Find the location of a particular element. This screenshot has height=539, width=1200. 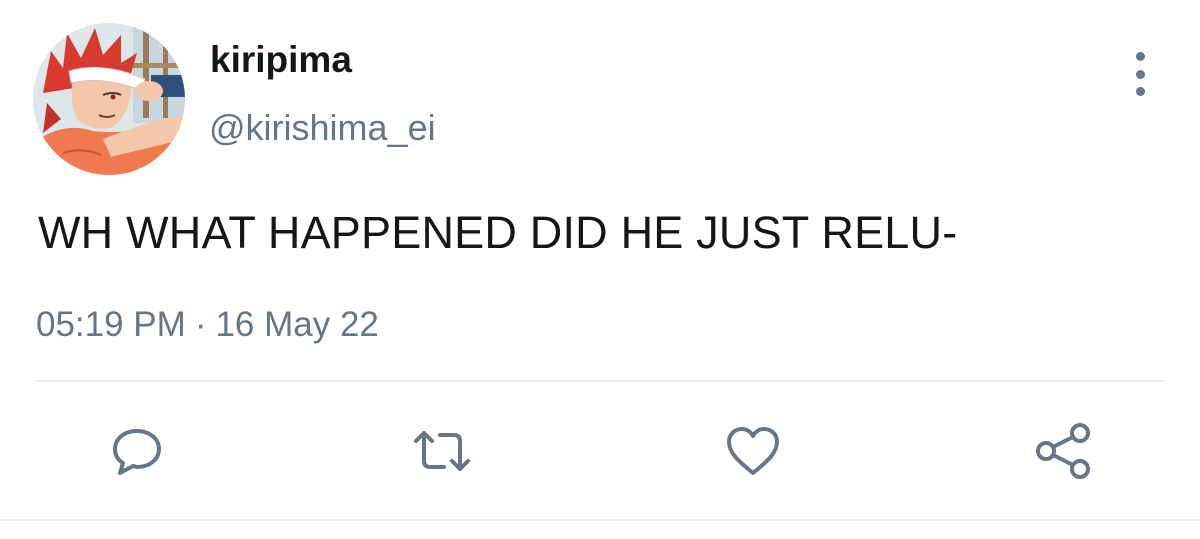

like-button is located at coordinates (753, 451).